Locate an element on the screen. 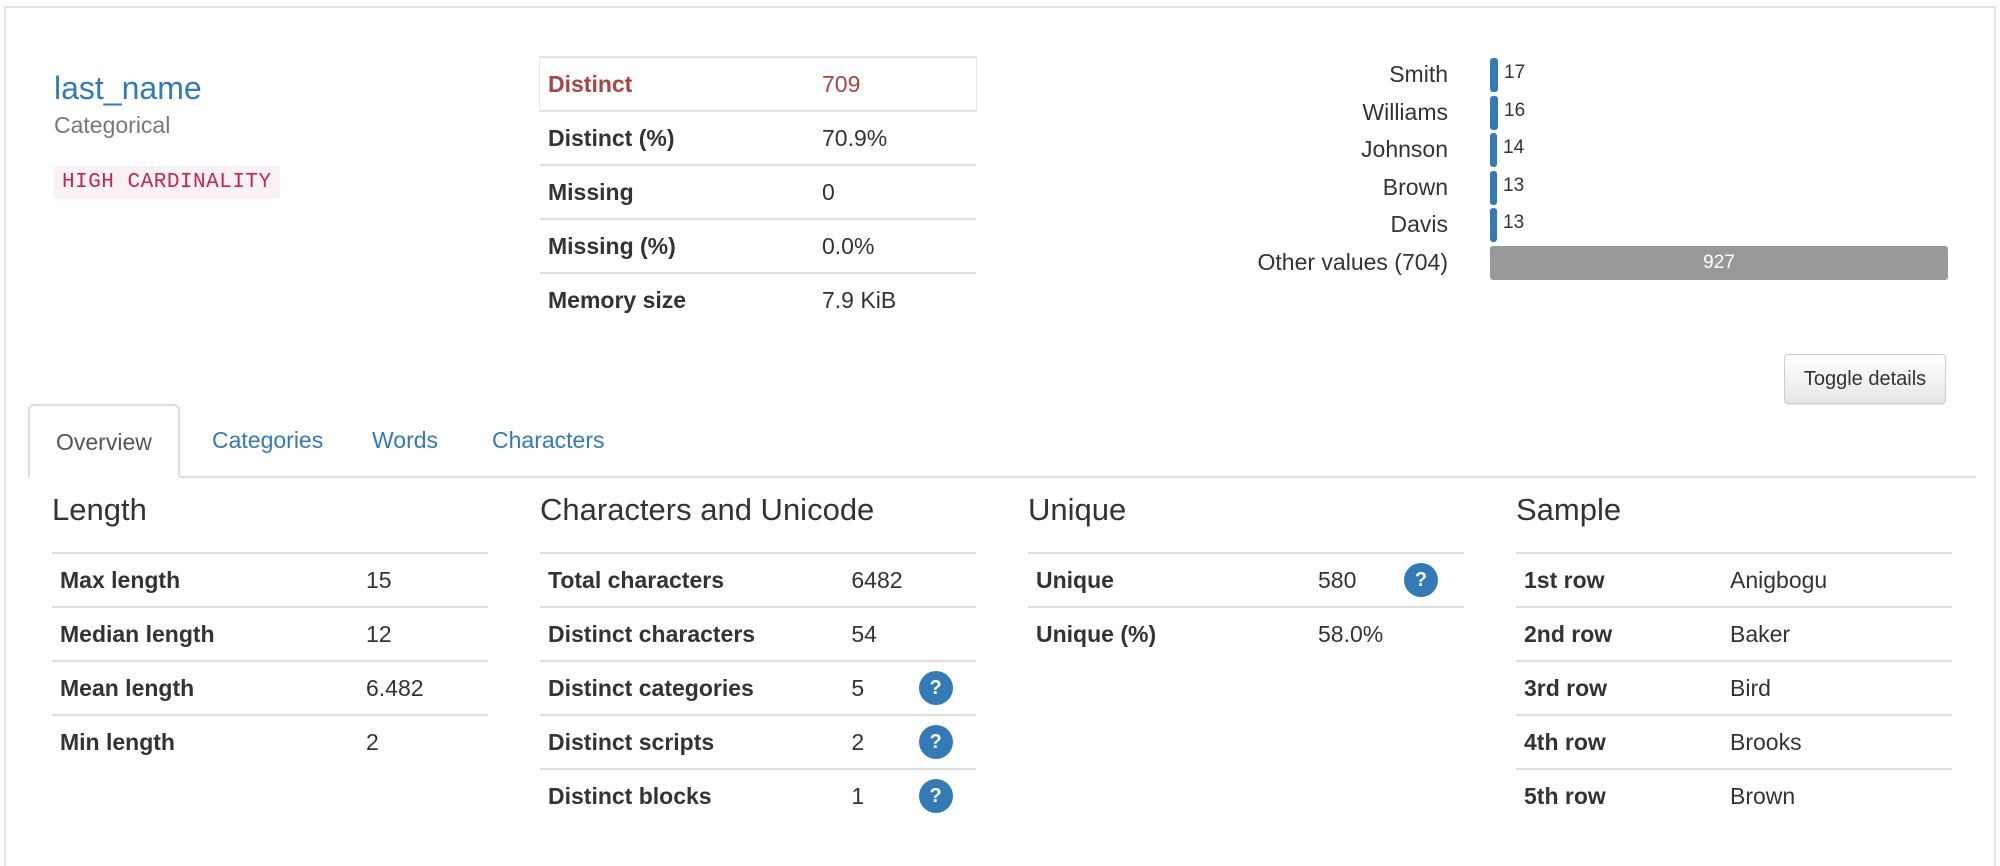 Image resolution: width=2000 pixels, height=866 pixels. stat-label: Memory size is located at coordinates (677, 299).